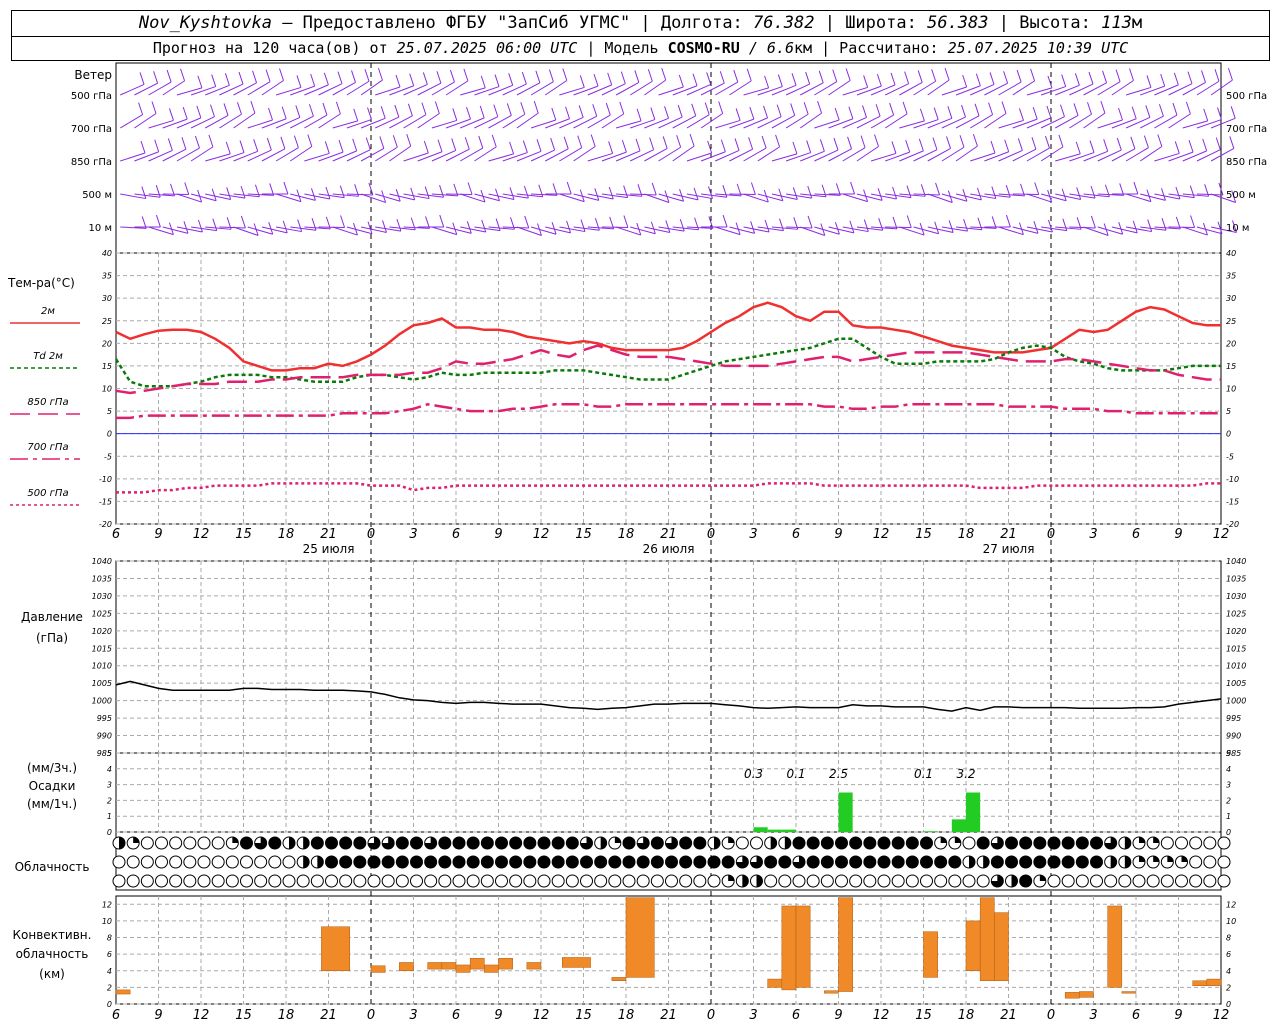 Image resolution: width=1280 pixels, height=1024 pixels. What do you see at coordinates (52, 617) in the screenshot?
I see `pressure-title: Давление` at bounding box center [52, 617].